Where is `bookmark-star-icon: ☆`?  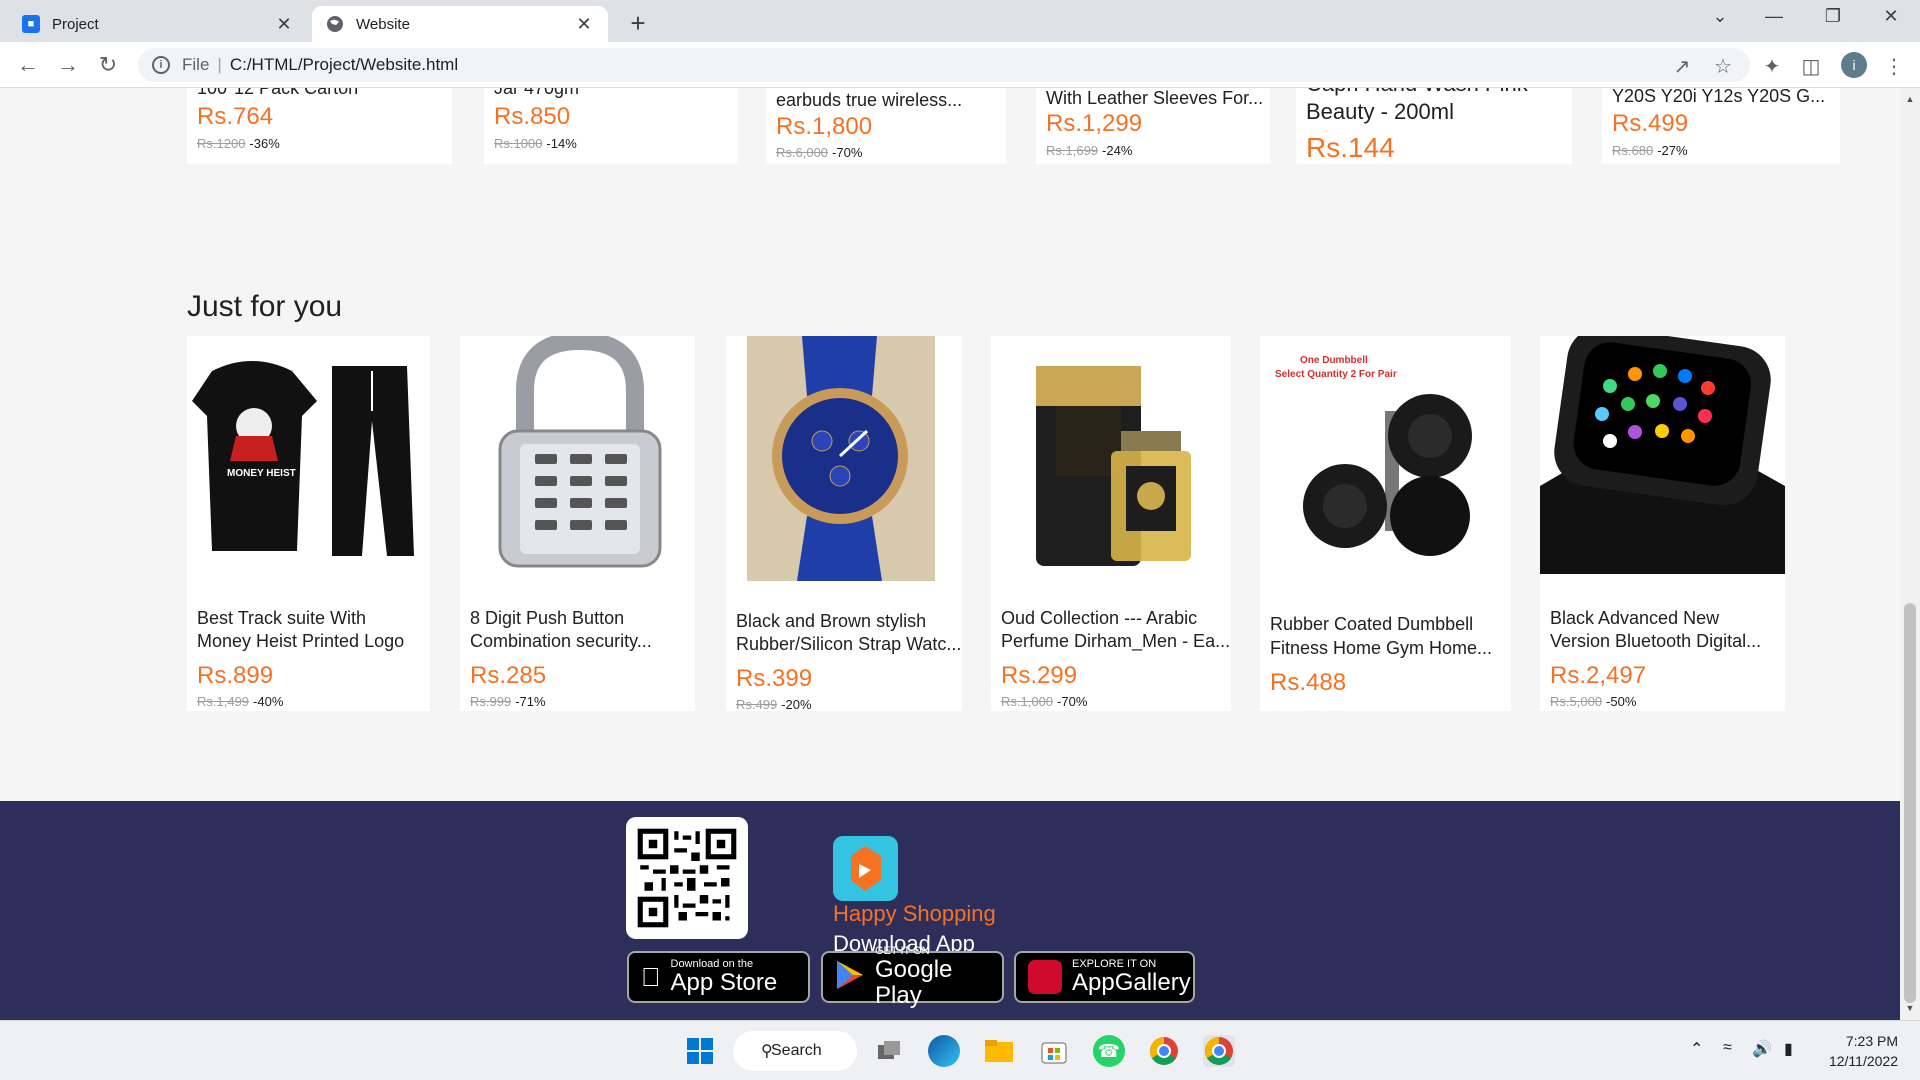 bookmark-star-icon: ☆ is located at coordinates (1723, 66).